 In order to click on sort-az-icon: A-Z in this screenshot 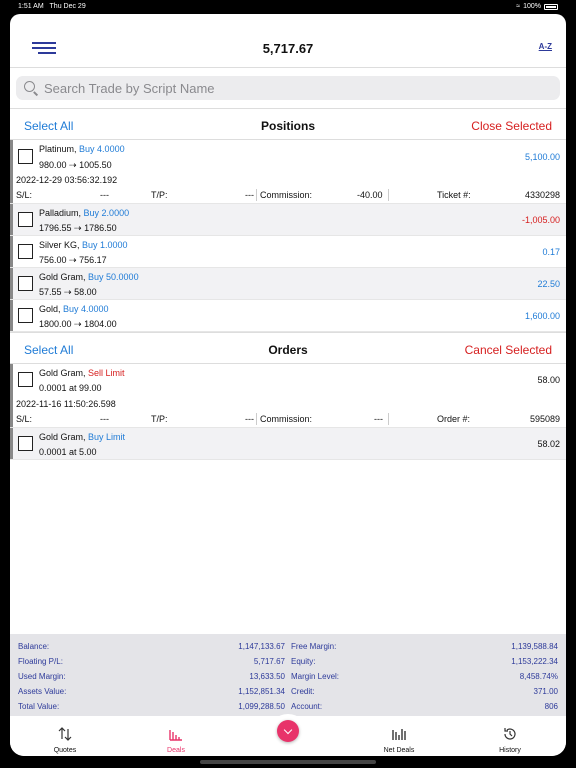, I will do `click(545, 46)`.